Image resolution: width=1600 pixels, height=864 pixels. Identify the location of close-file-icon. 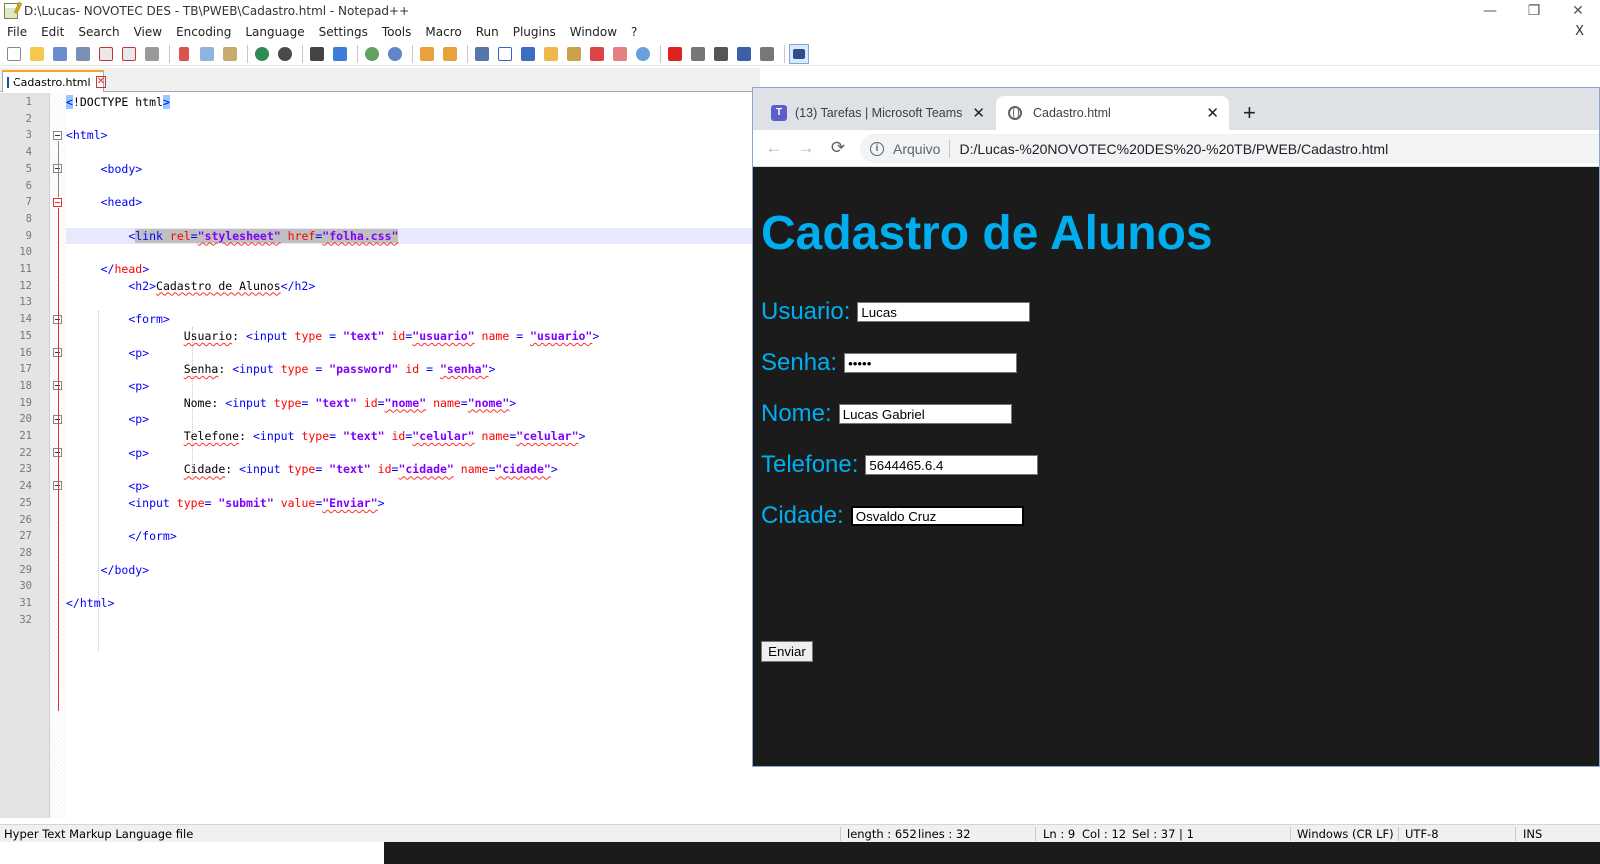
(106, 54).